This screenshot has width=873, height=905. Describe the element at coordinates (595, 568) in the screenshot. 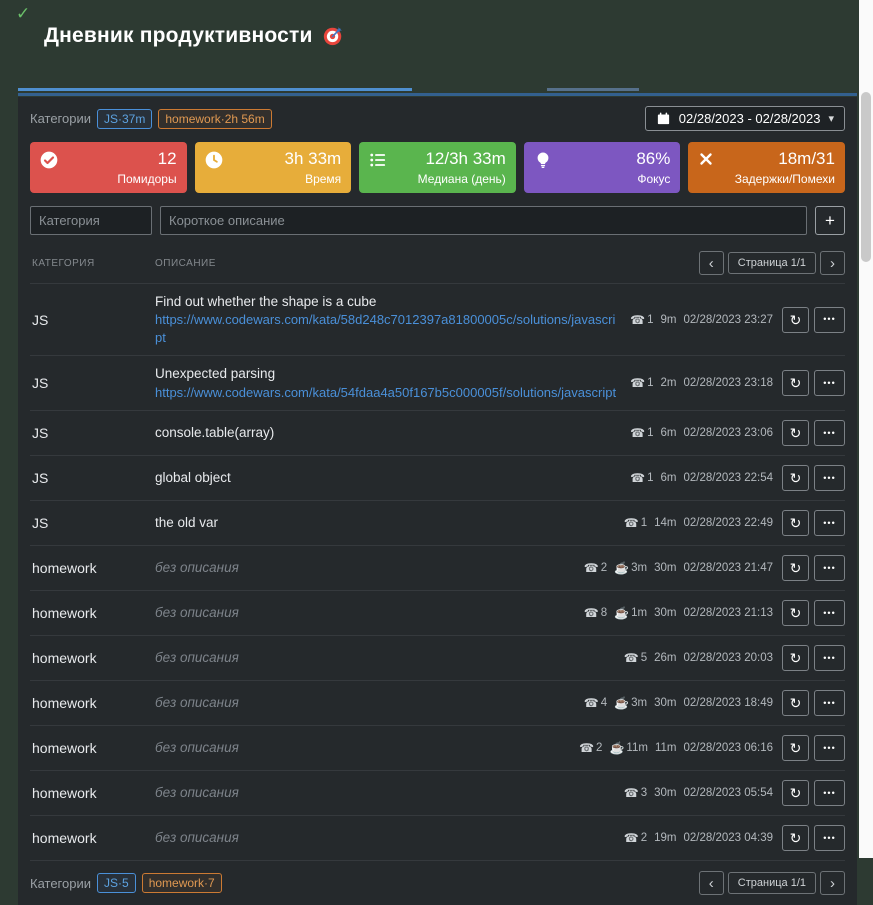

I see `pomodoro-count: ☎ 2` at that location.